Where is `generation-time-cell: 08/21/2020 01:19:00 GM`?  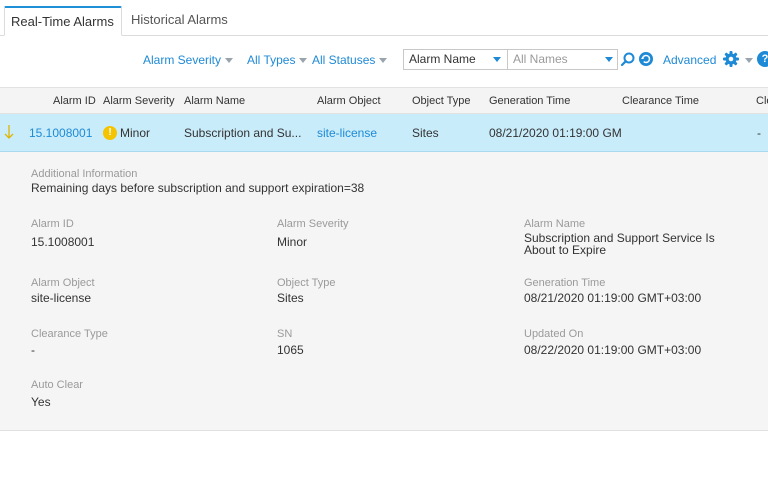
generation-time-cell: 08/21/2020 01:19:00 GM is located at coordinates (555, 133).